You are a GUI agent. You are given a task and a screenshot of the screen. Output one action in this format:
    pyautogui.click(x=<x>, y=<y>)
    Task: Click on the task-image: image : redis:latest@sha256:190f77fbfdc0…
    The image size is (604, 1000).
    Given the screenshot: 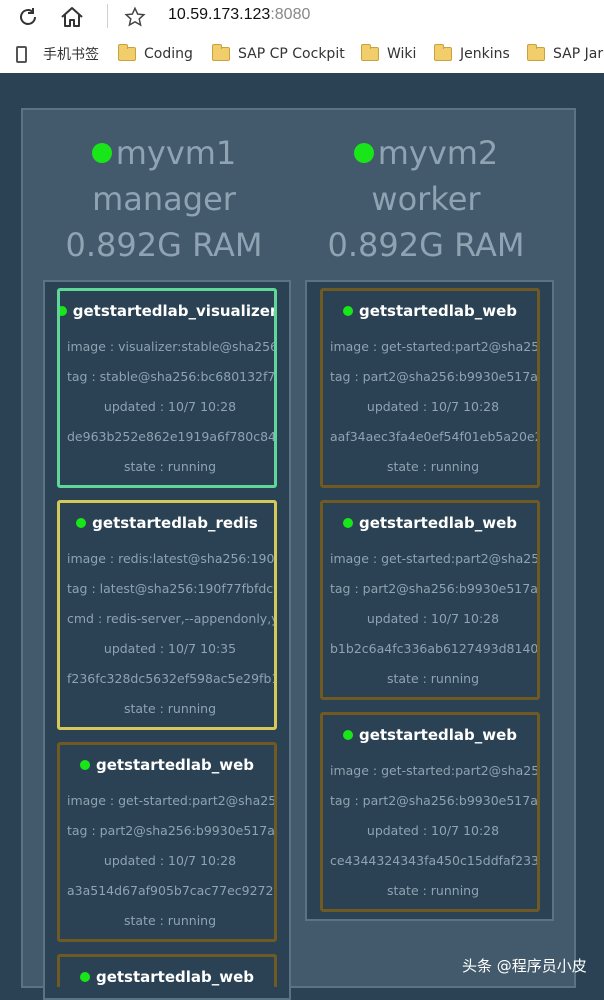 What is the action you would take?
    pyautogui.click(x=172, y=558)
    